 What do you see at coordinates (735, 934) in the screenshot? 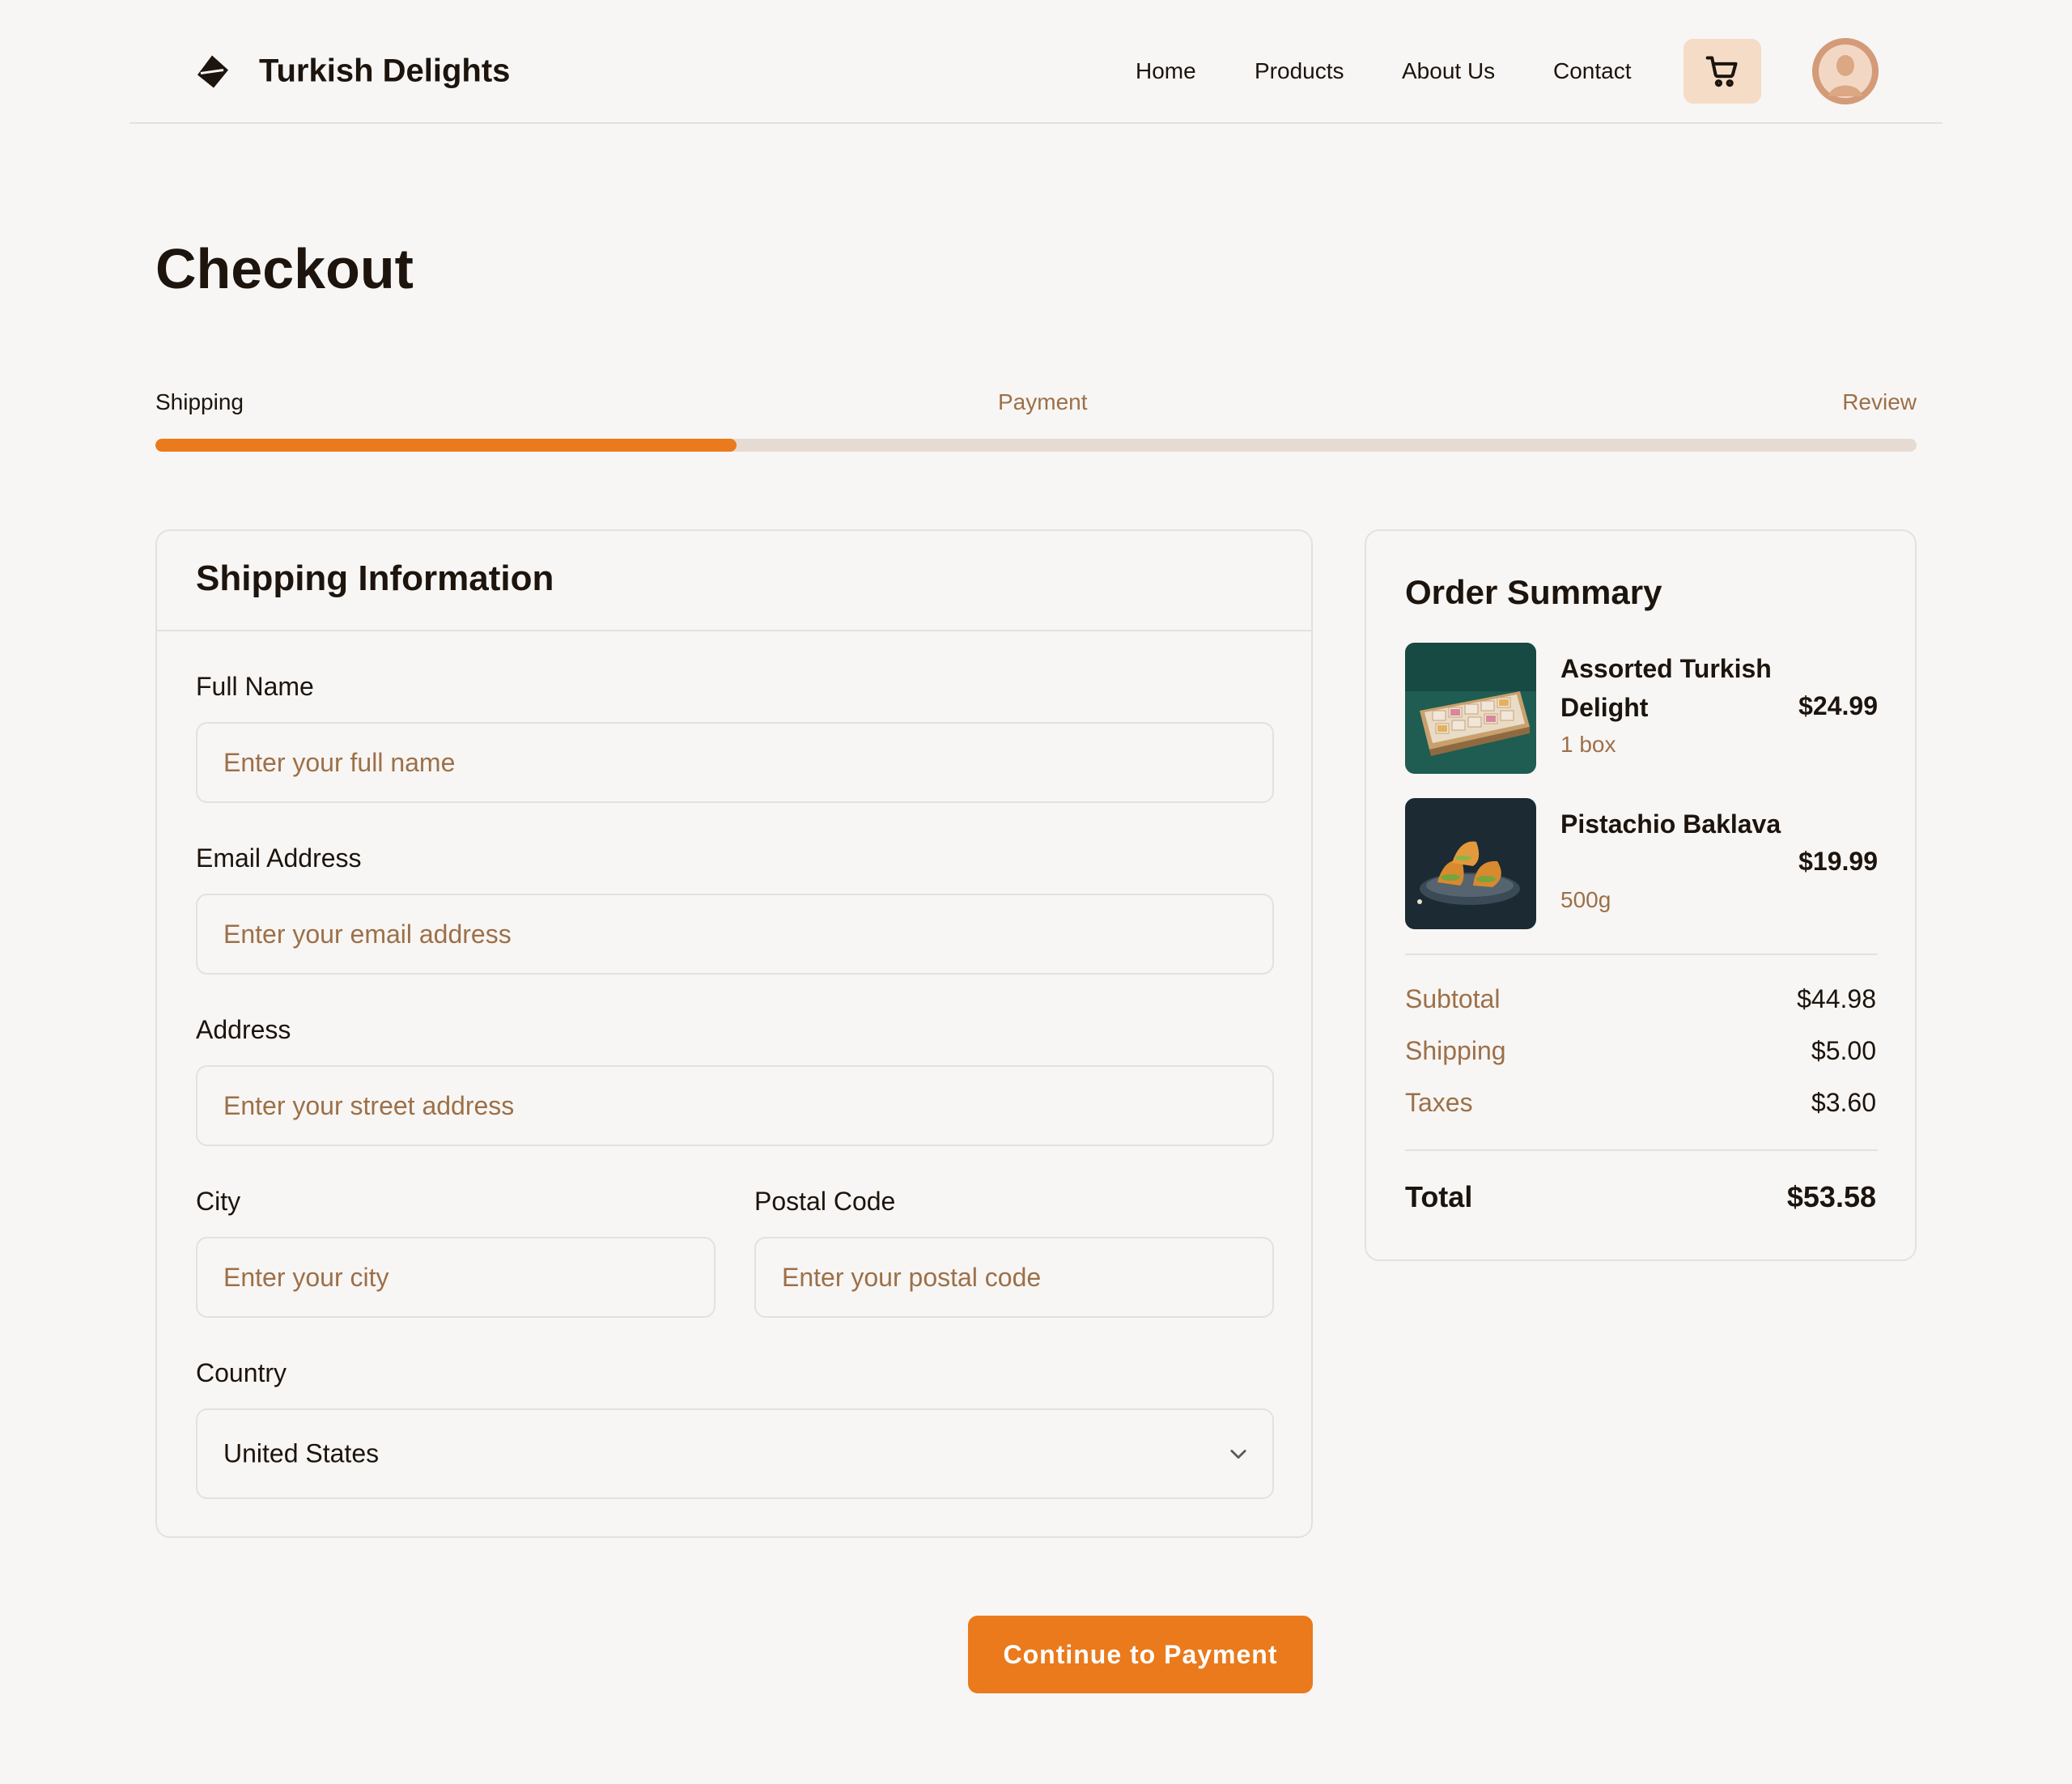
I see `email-input` at bounding box center [735, 934].